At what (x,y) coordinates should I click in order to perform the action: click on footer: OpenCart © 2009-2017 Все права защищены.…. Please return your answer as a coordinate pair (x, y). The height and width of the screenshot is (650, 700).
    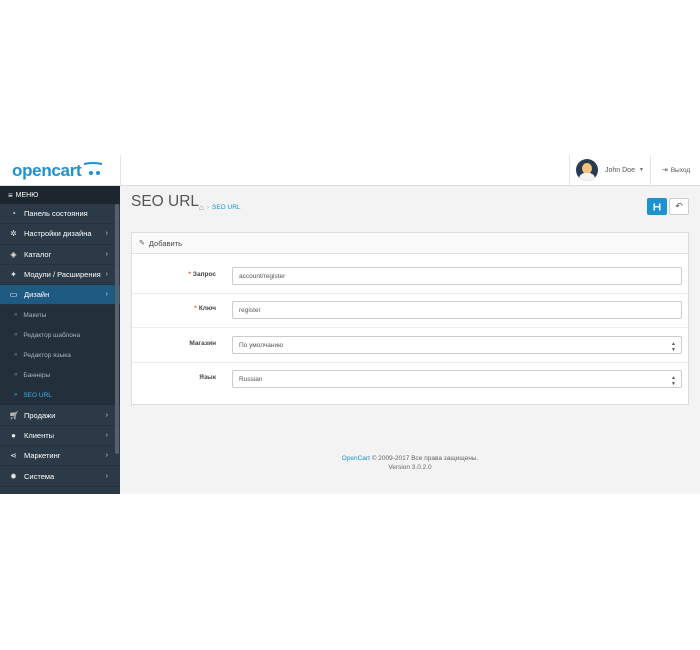
    Looking at the image, I should click on (410, 463).